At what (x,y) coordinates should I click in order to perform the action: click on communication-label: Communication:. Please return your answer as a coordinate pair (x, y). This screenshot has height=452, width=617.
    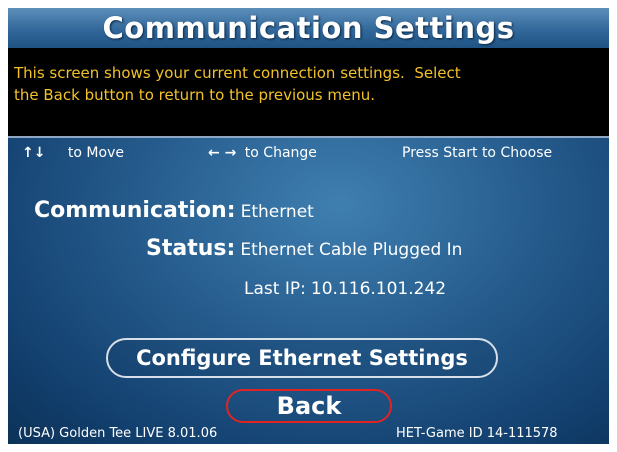
    Looking at the image, I should click on (135, 210).